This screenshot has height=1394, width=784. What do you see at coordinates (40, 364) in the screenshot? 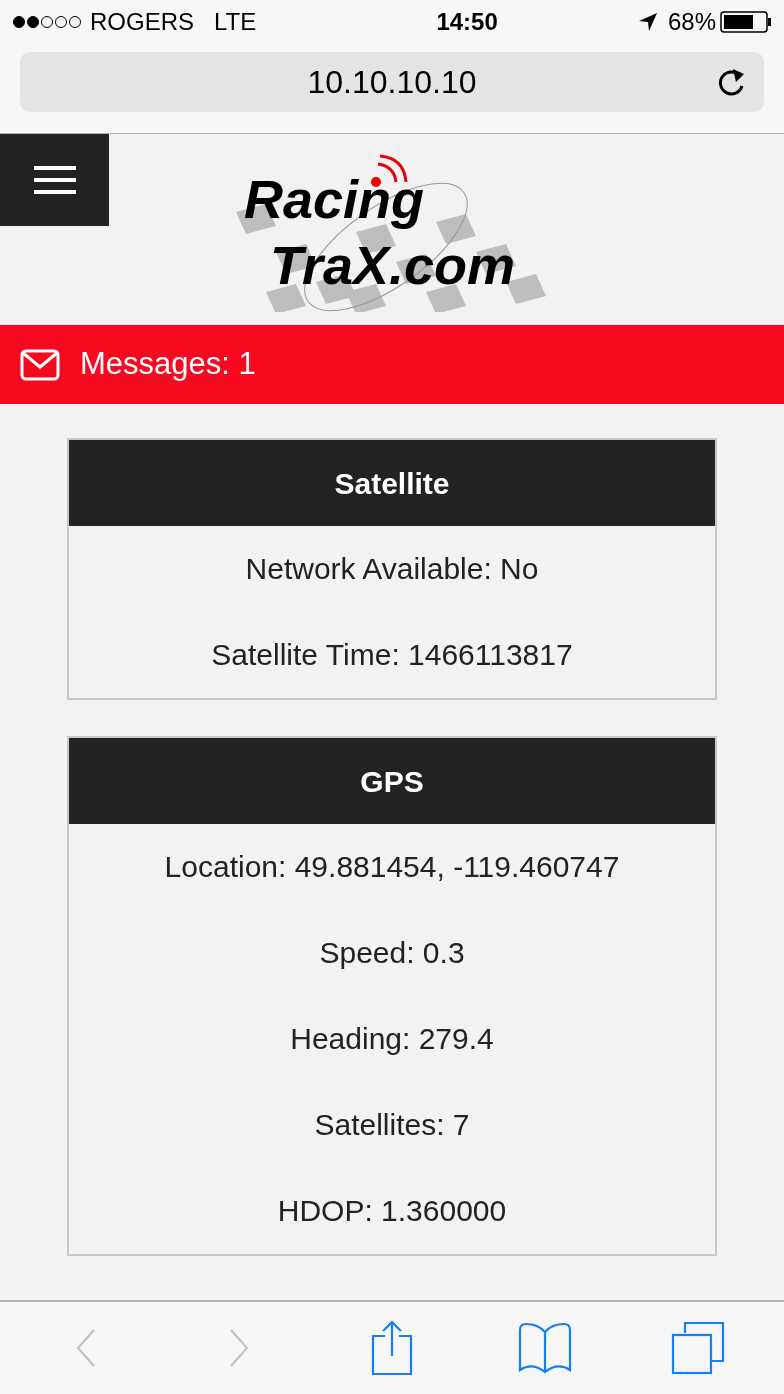
I see `envelope-icon` at bounding box center [40, 364].